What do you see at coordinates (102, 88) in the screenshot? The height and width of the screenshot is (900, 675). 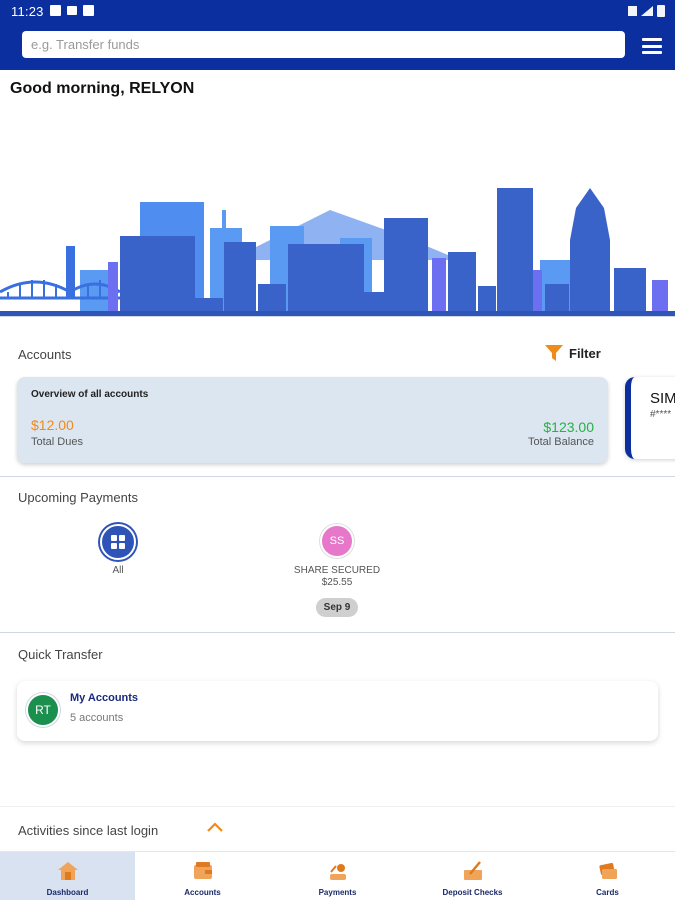 I see `greeting-text: Good morning, RELYON` at bounding box center [102, 88].